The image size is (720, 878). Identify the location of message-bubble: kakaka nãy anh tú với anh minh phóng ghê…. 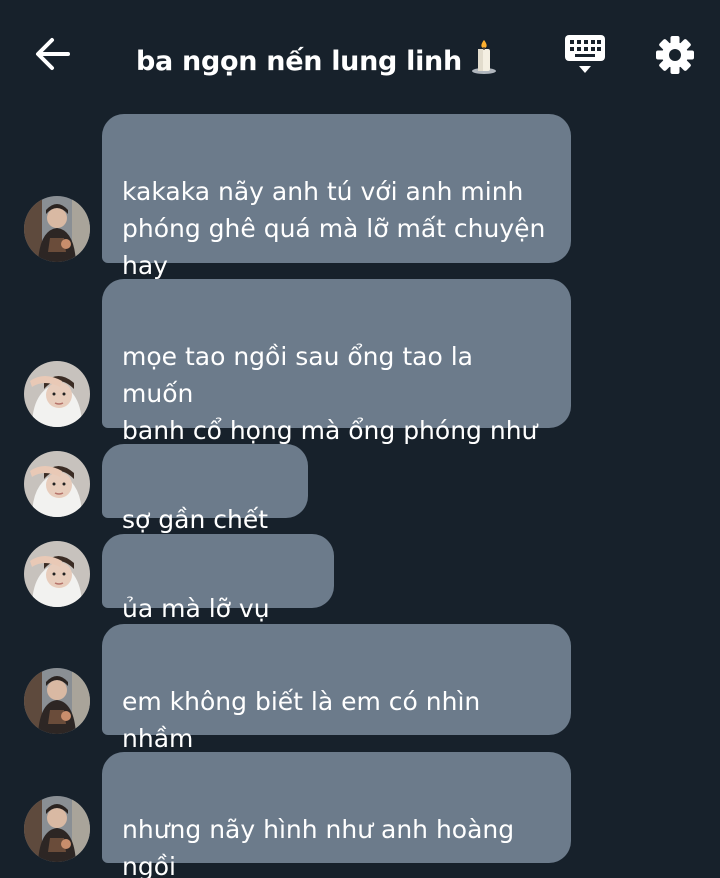
(336, 197).